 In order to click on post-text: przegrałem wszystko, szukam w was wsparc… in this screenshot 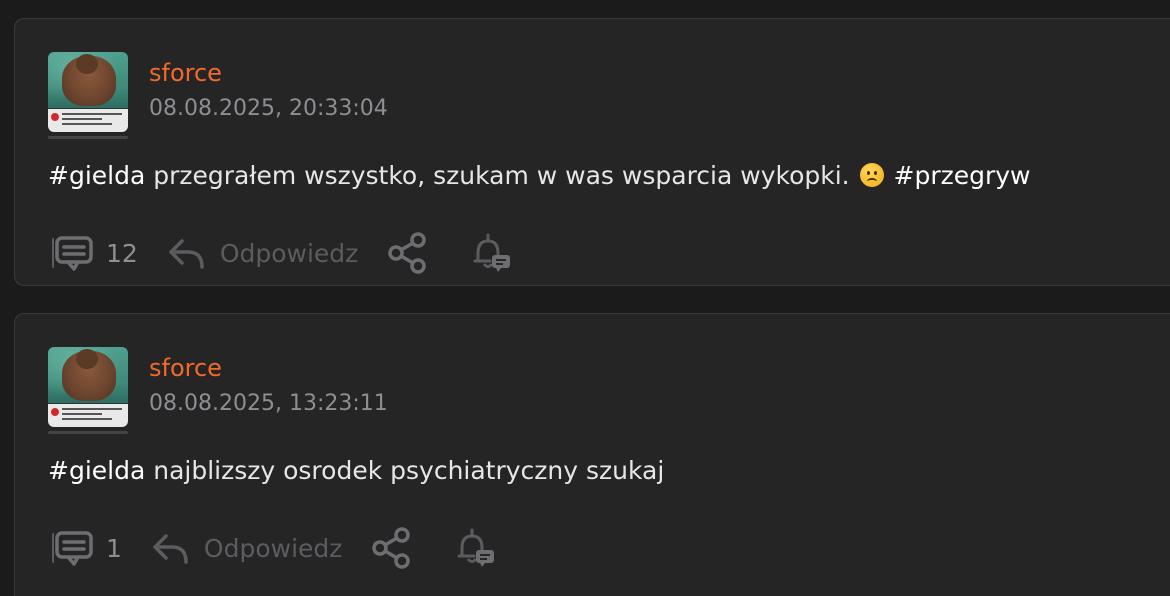, I will do `click(501, 175)`.